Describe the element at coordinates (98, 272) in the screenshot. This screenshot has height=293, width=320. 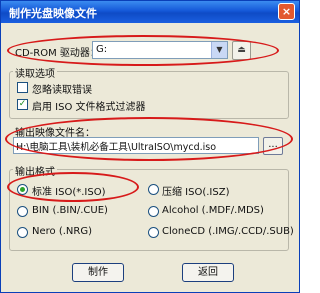
I see `make-button: 制作` at that location.